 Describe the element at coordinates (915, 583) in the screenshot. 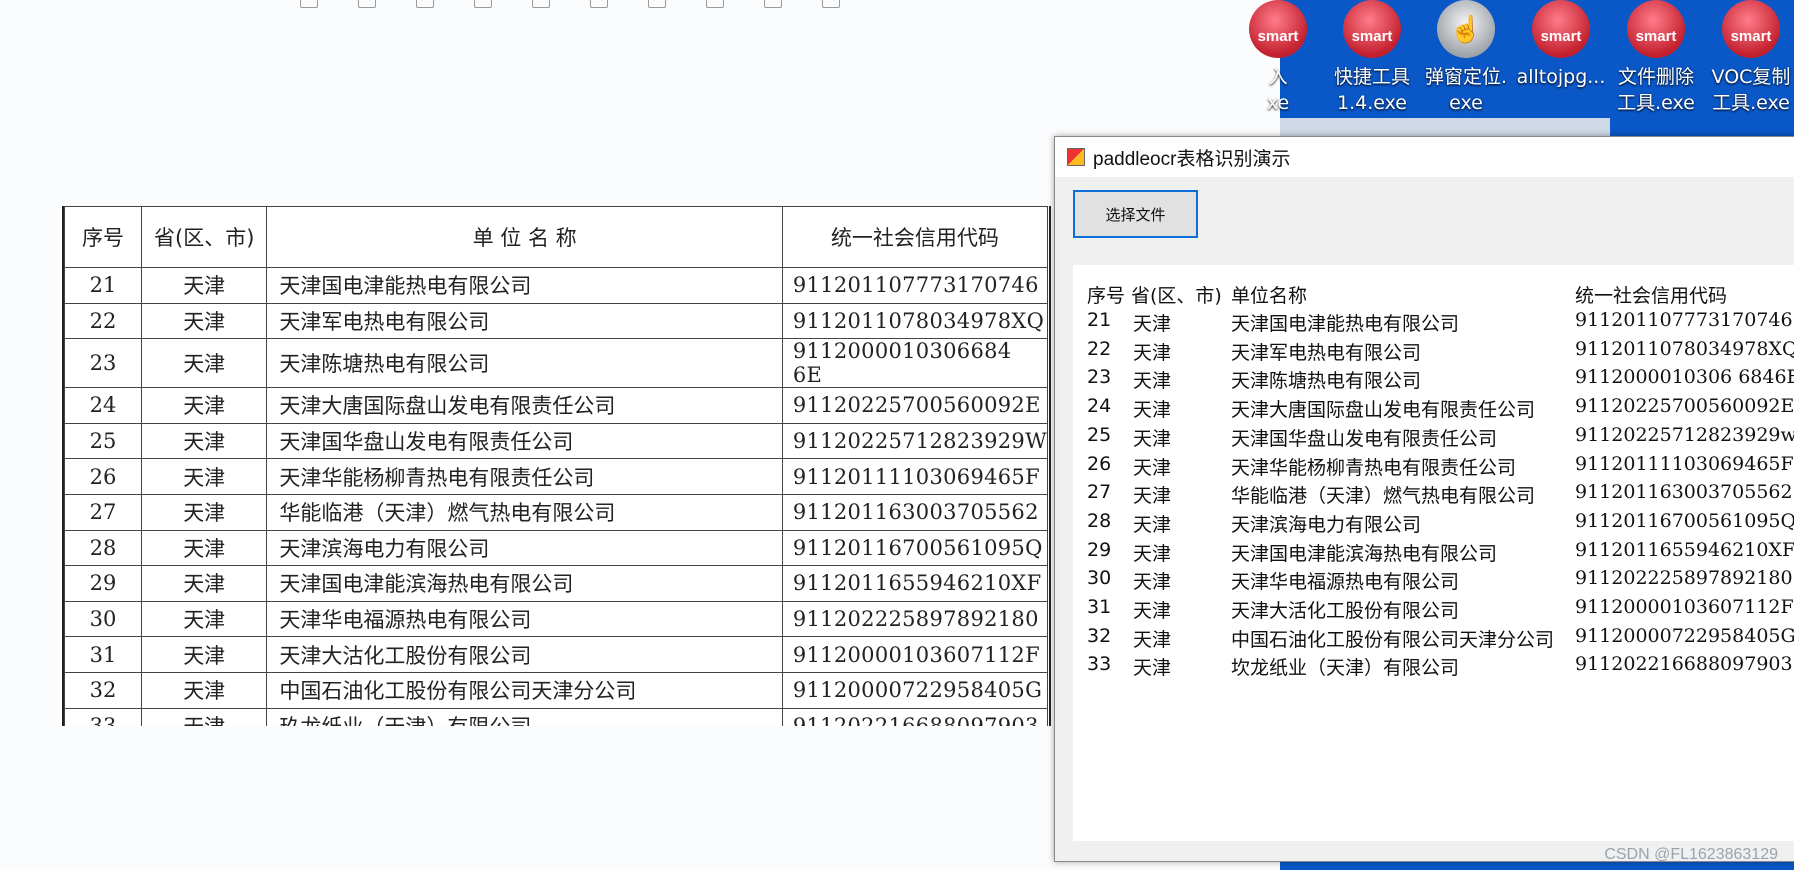

I see `row-credit-code: 9112011655946210XF` at that location.